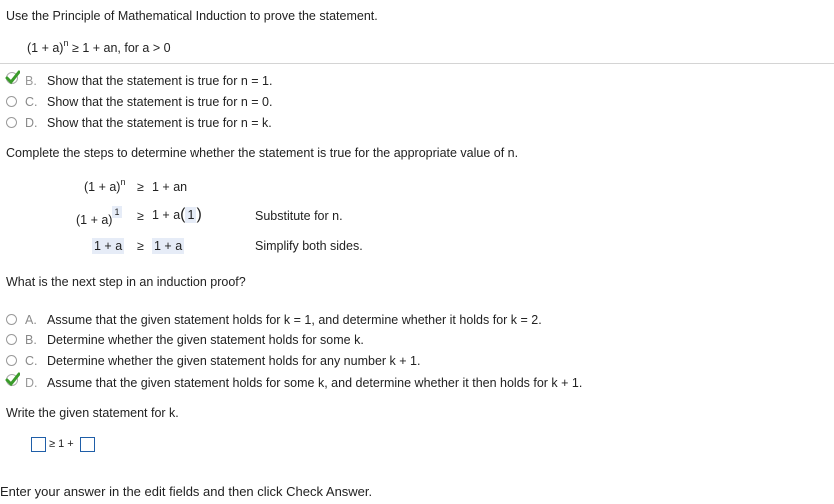  I want to click on q2-option-letter: C., so click(31, 361).